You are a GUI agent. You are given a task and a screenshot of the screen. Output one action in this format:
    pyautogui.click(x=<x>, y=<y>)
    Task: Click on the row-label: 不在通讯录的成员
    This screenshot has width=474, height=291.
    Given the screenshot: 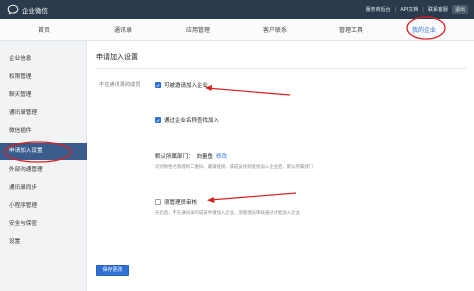 What is the action you would take?
    pyautogui.click(x=120, y=85)
    